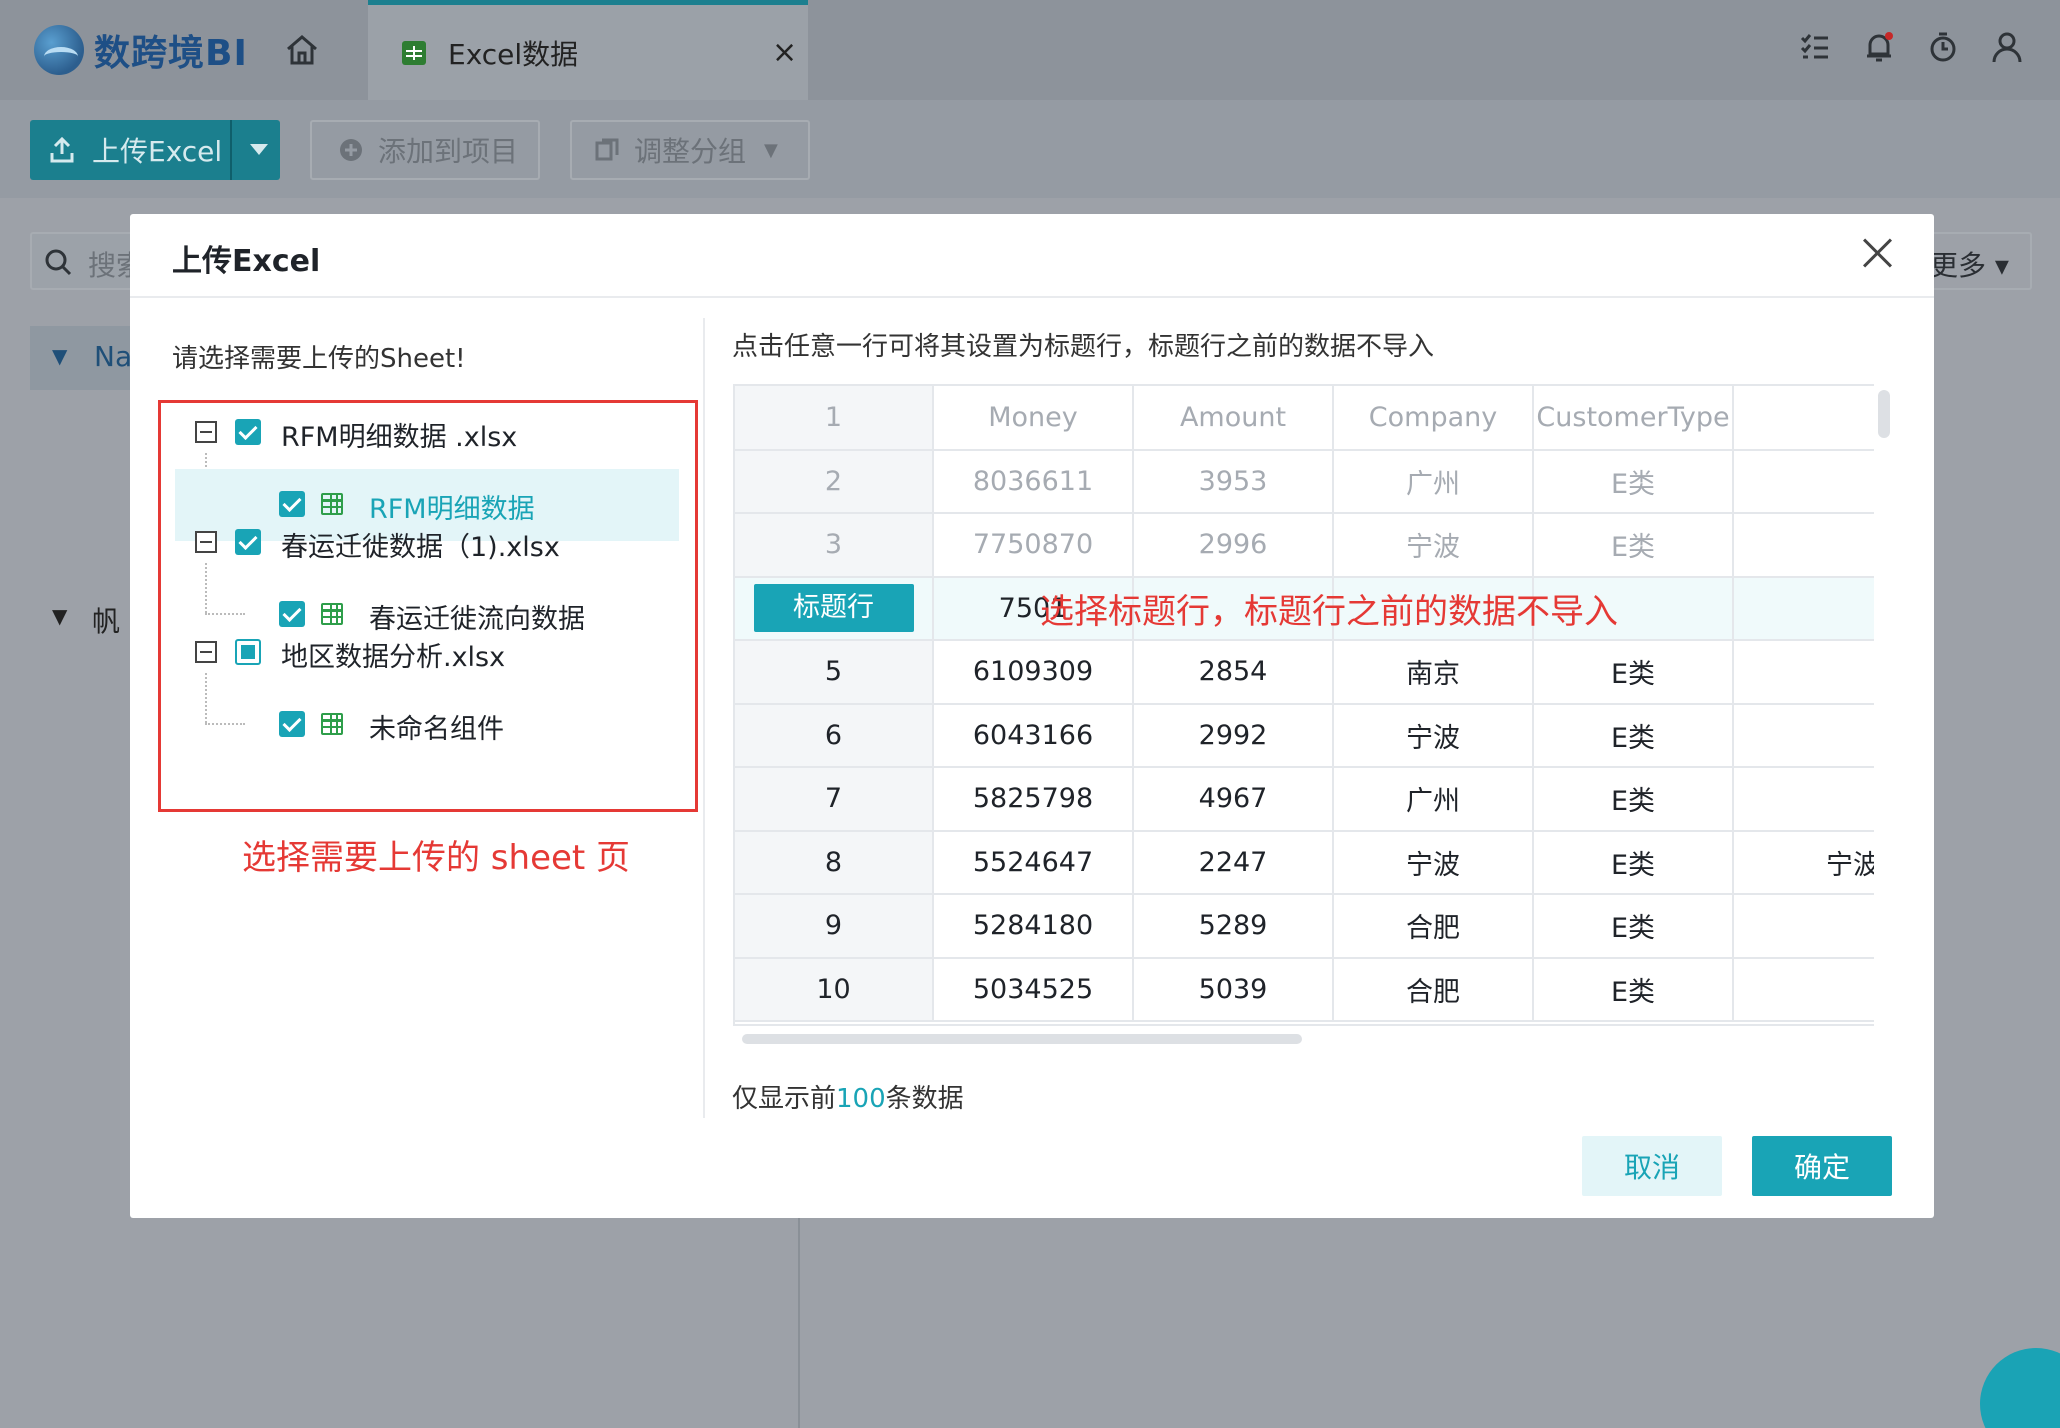 The height and width of the screenshot is (1428, 2060). I want to click on checkbox-partial, so click(248, 652).